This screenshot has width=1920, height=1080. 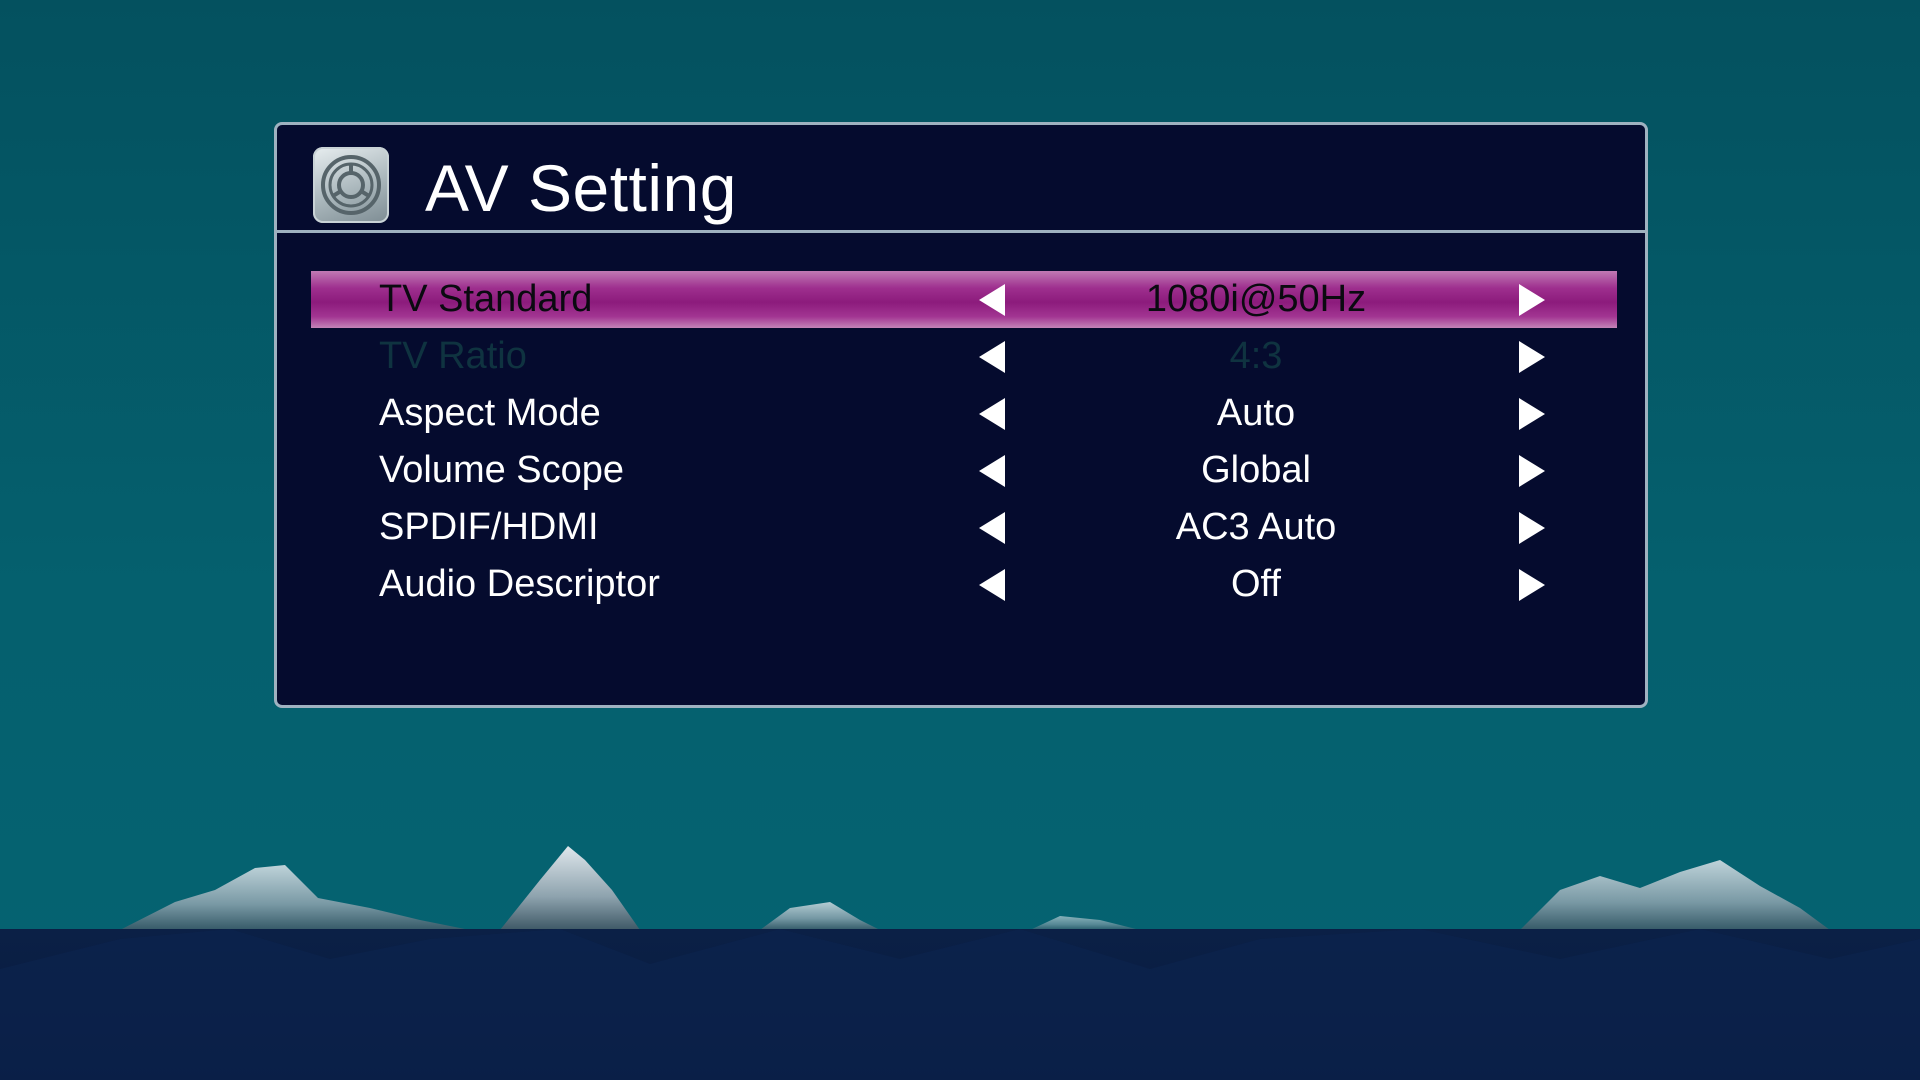 I want to click on menu-item-label: SPDIF/HDMI, so click(x=489, y=527).